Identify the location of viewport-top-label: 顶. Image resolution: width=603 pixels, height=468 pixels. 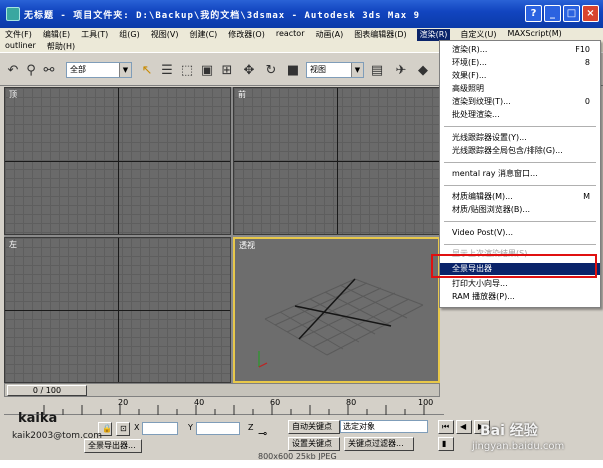
(13, 94).